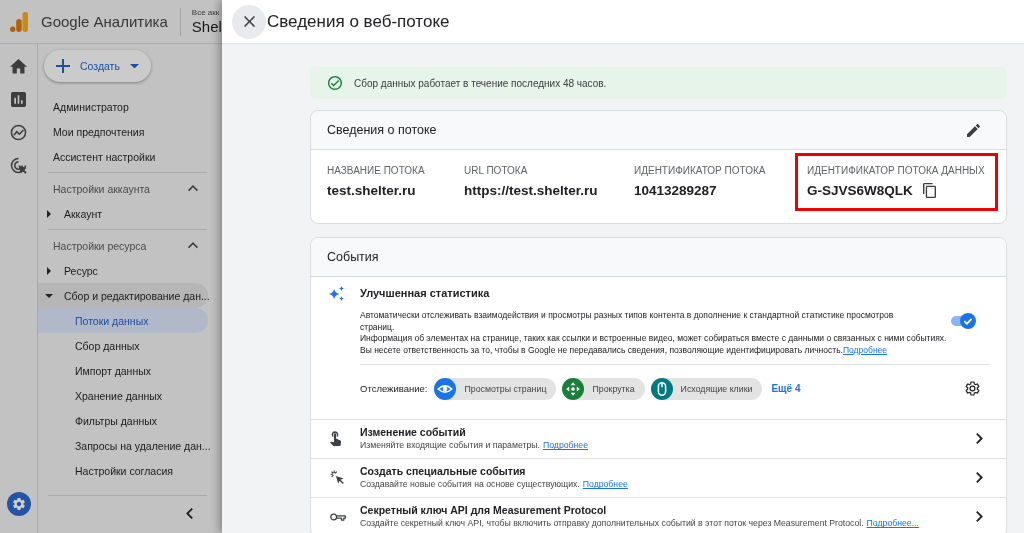 This screenshot has height=533, width=1024. I want to click on chip-label: Исходящие клики, so click(716, 388).